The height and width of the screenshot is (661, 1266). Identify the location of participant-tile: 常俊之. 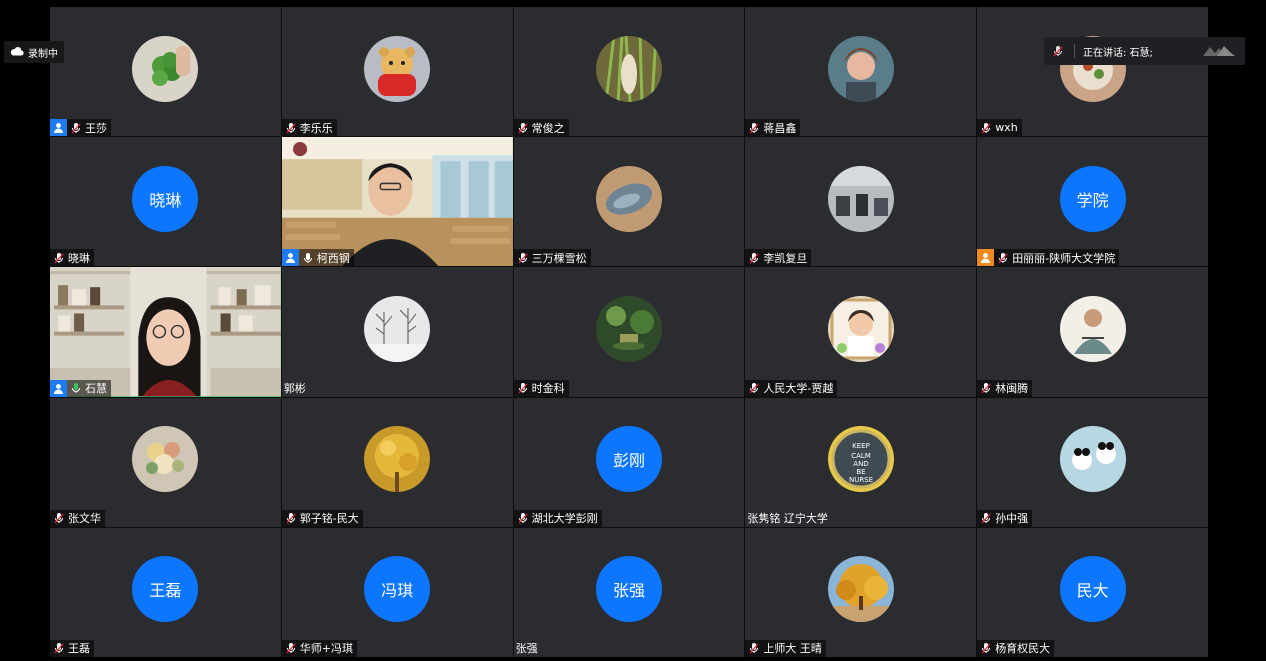
(629, 72).